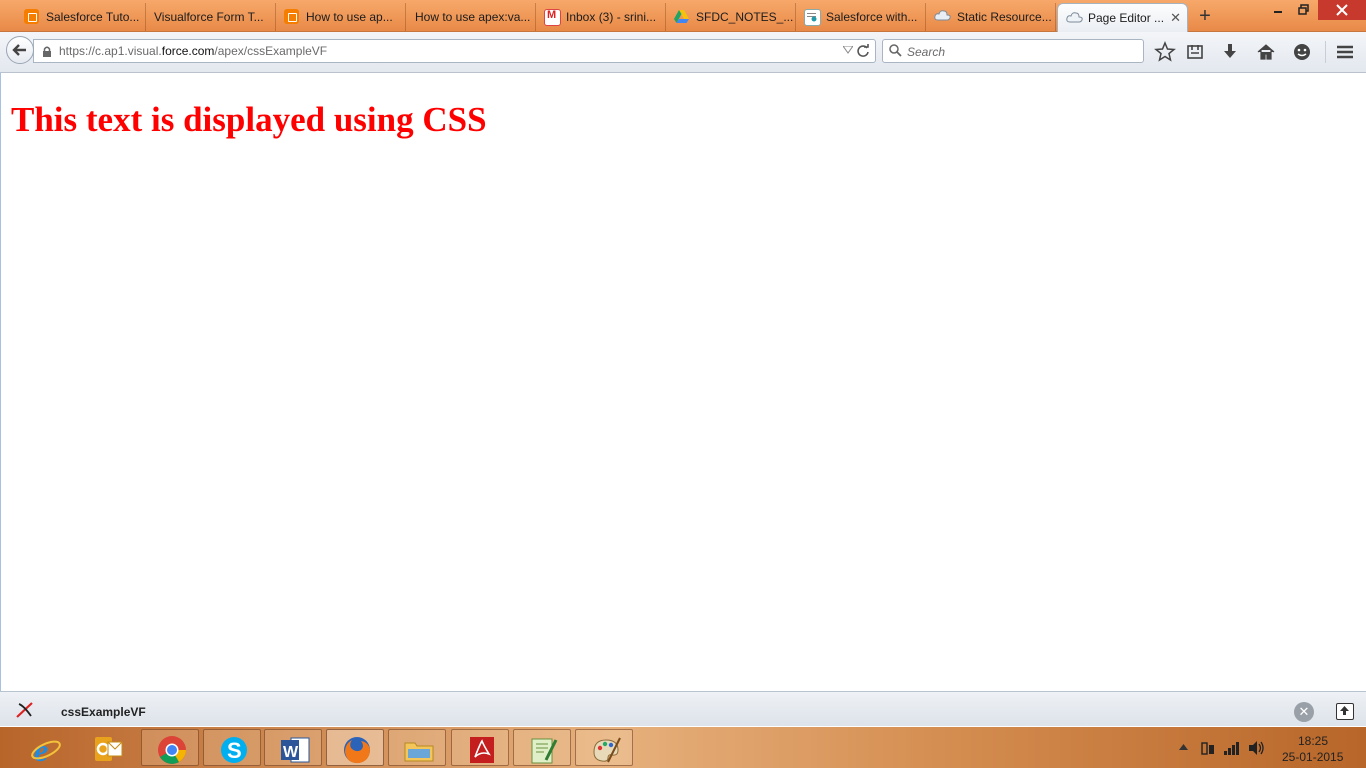  I want to click on window-close-button, so click(1342, 10).